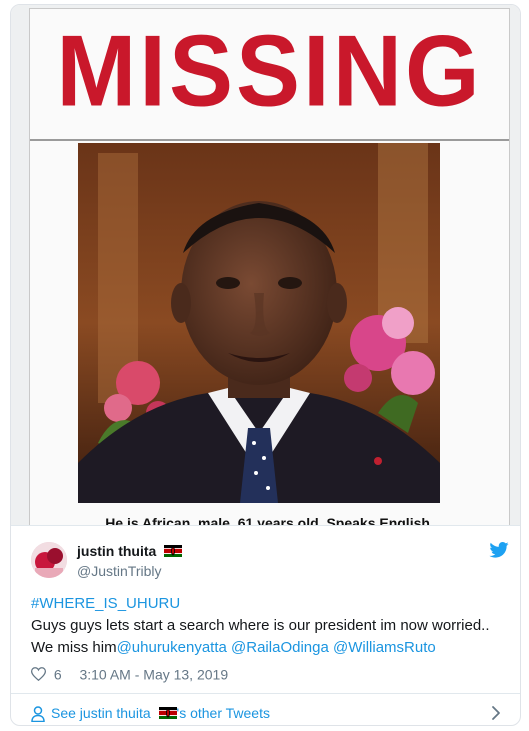 The image size is (529, 731). What do you see at coordinates (172, 647) in the screenshot?
I see `mention-link: @uhurukenyatta` at bounding box center [172, 647].